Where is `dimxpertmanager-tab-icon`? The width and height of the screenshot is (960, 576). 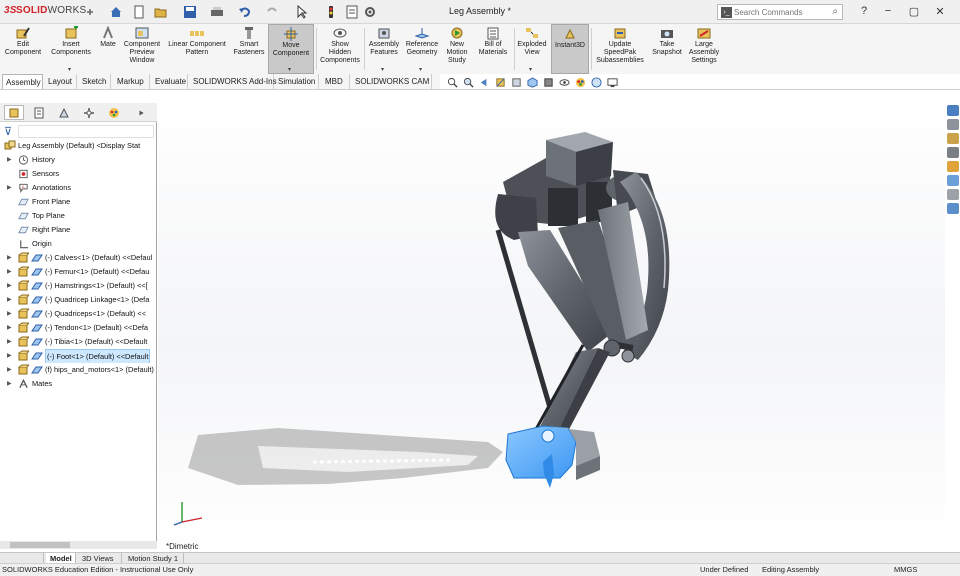
dimxpertmanager-tab-icon is located at coordinates (89, 112).